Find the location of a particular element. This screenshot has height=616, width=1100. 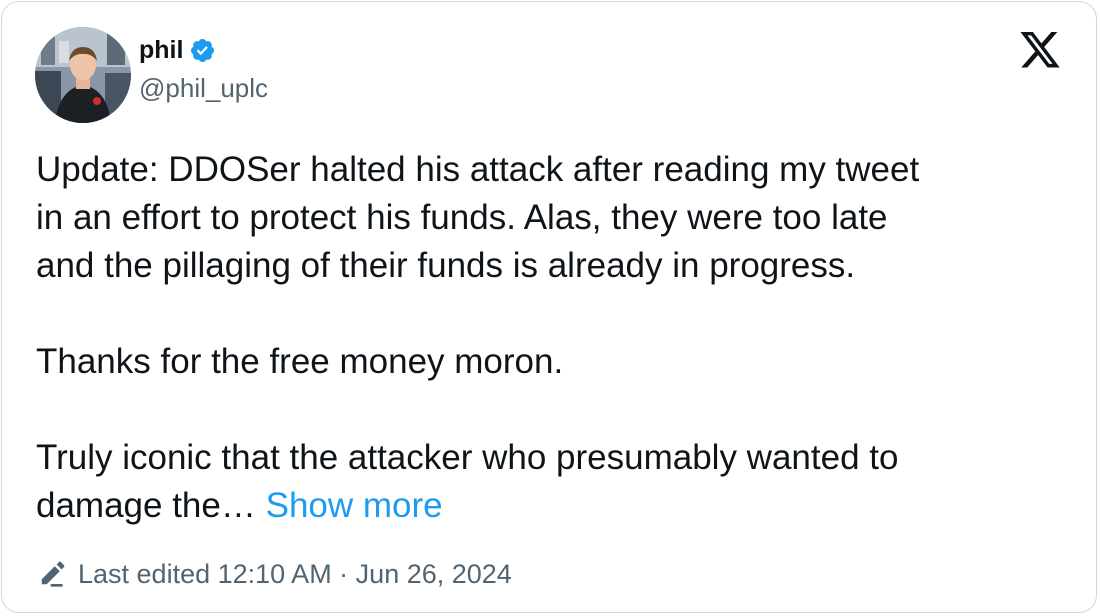

tweet-footer: Last edited 12:10 AM · Jun 26, 2024 is located at coordinates (274, 574).